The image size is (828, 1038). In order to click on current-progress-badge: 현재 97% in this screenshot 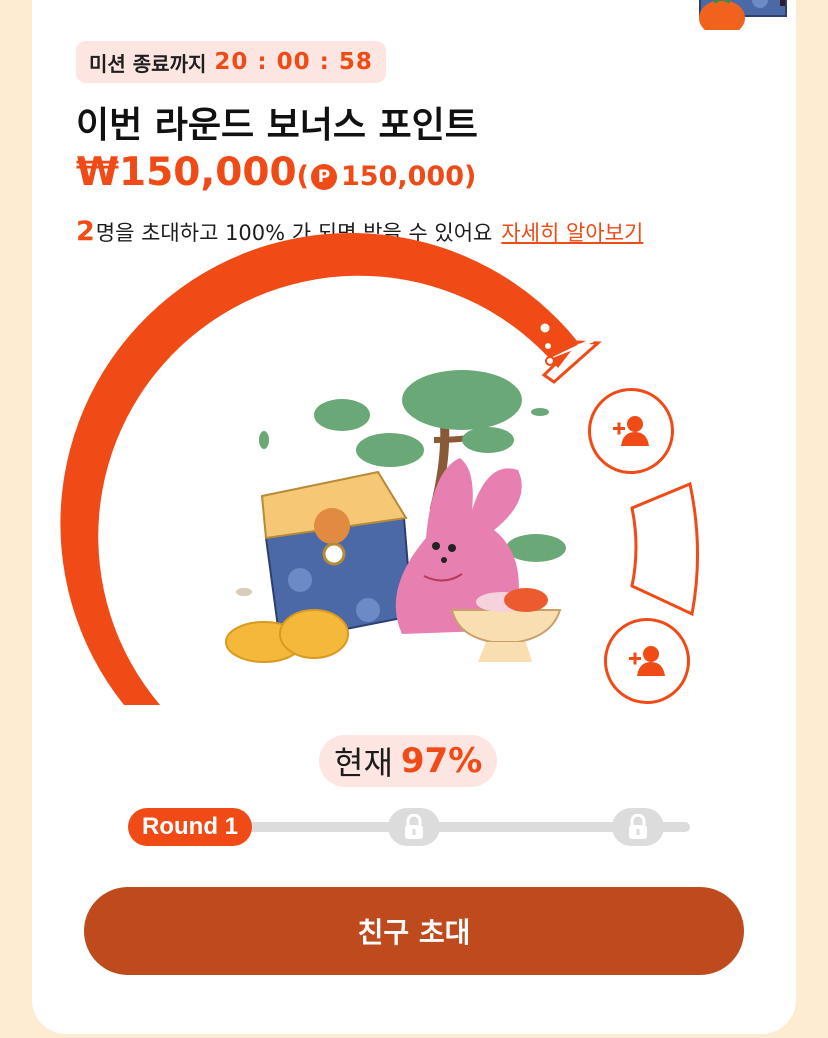, I will do `click(408, 761)`.